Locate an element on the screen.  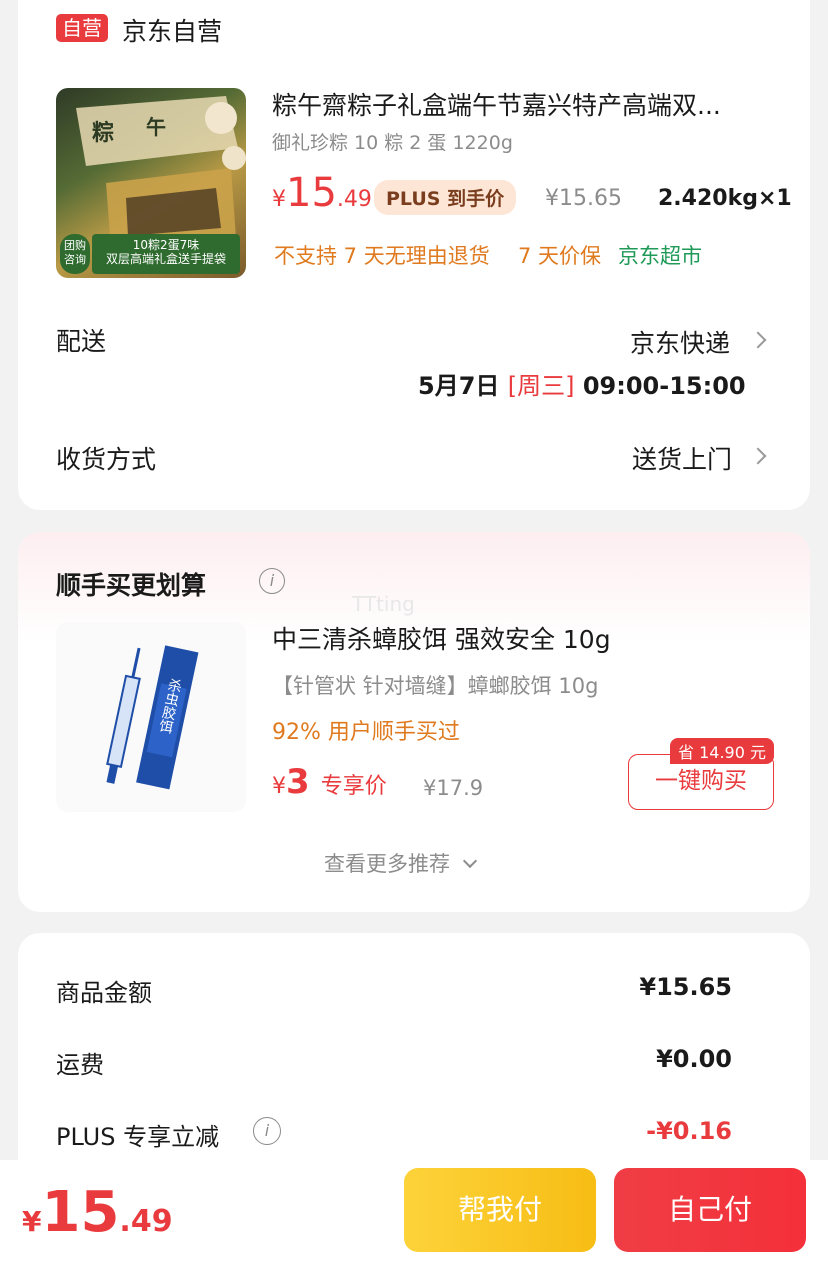
total-price-decimal: .49 is located at coordinates (146, 1221).